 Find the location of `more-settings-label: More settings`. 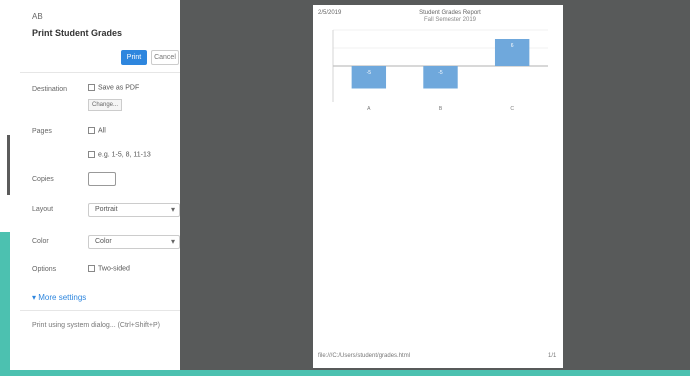

more-settings-label: More settings is located at coordinates (62, 297).